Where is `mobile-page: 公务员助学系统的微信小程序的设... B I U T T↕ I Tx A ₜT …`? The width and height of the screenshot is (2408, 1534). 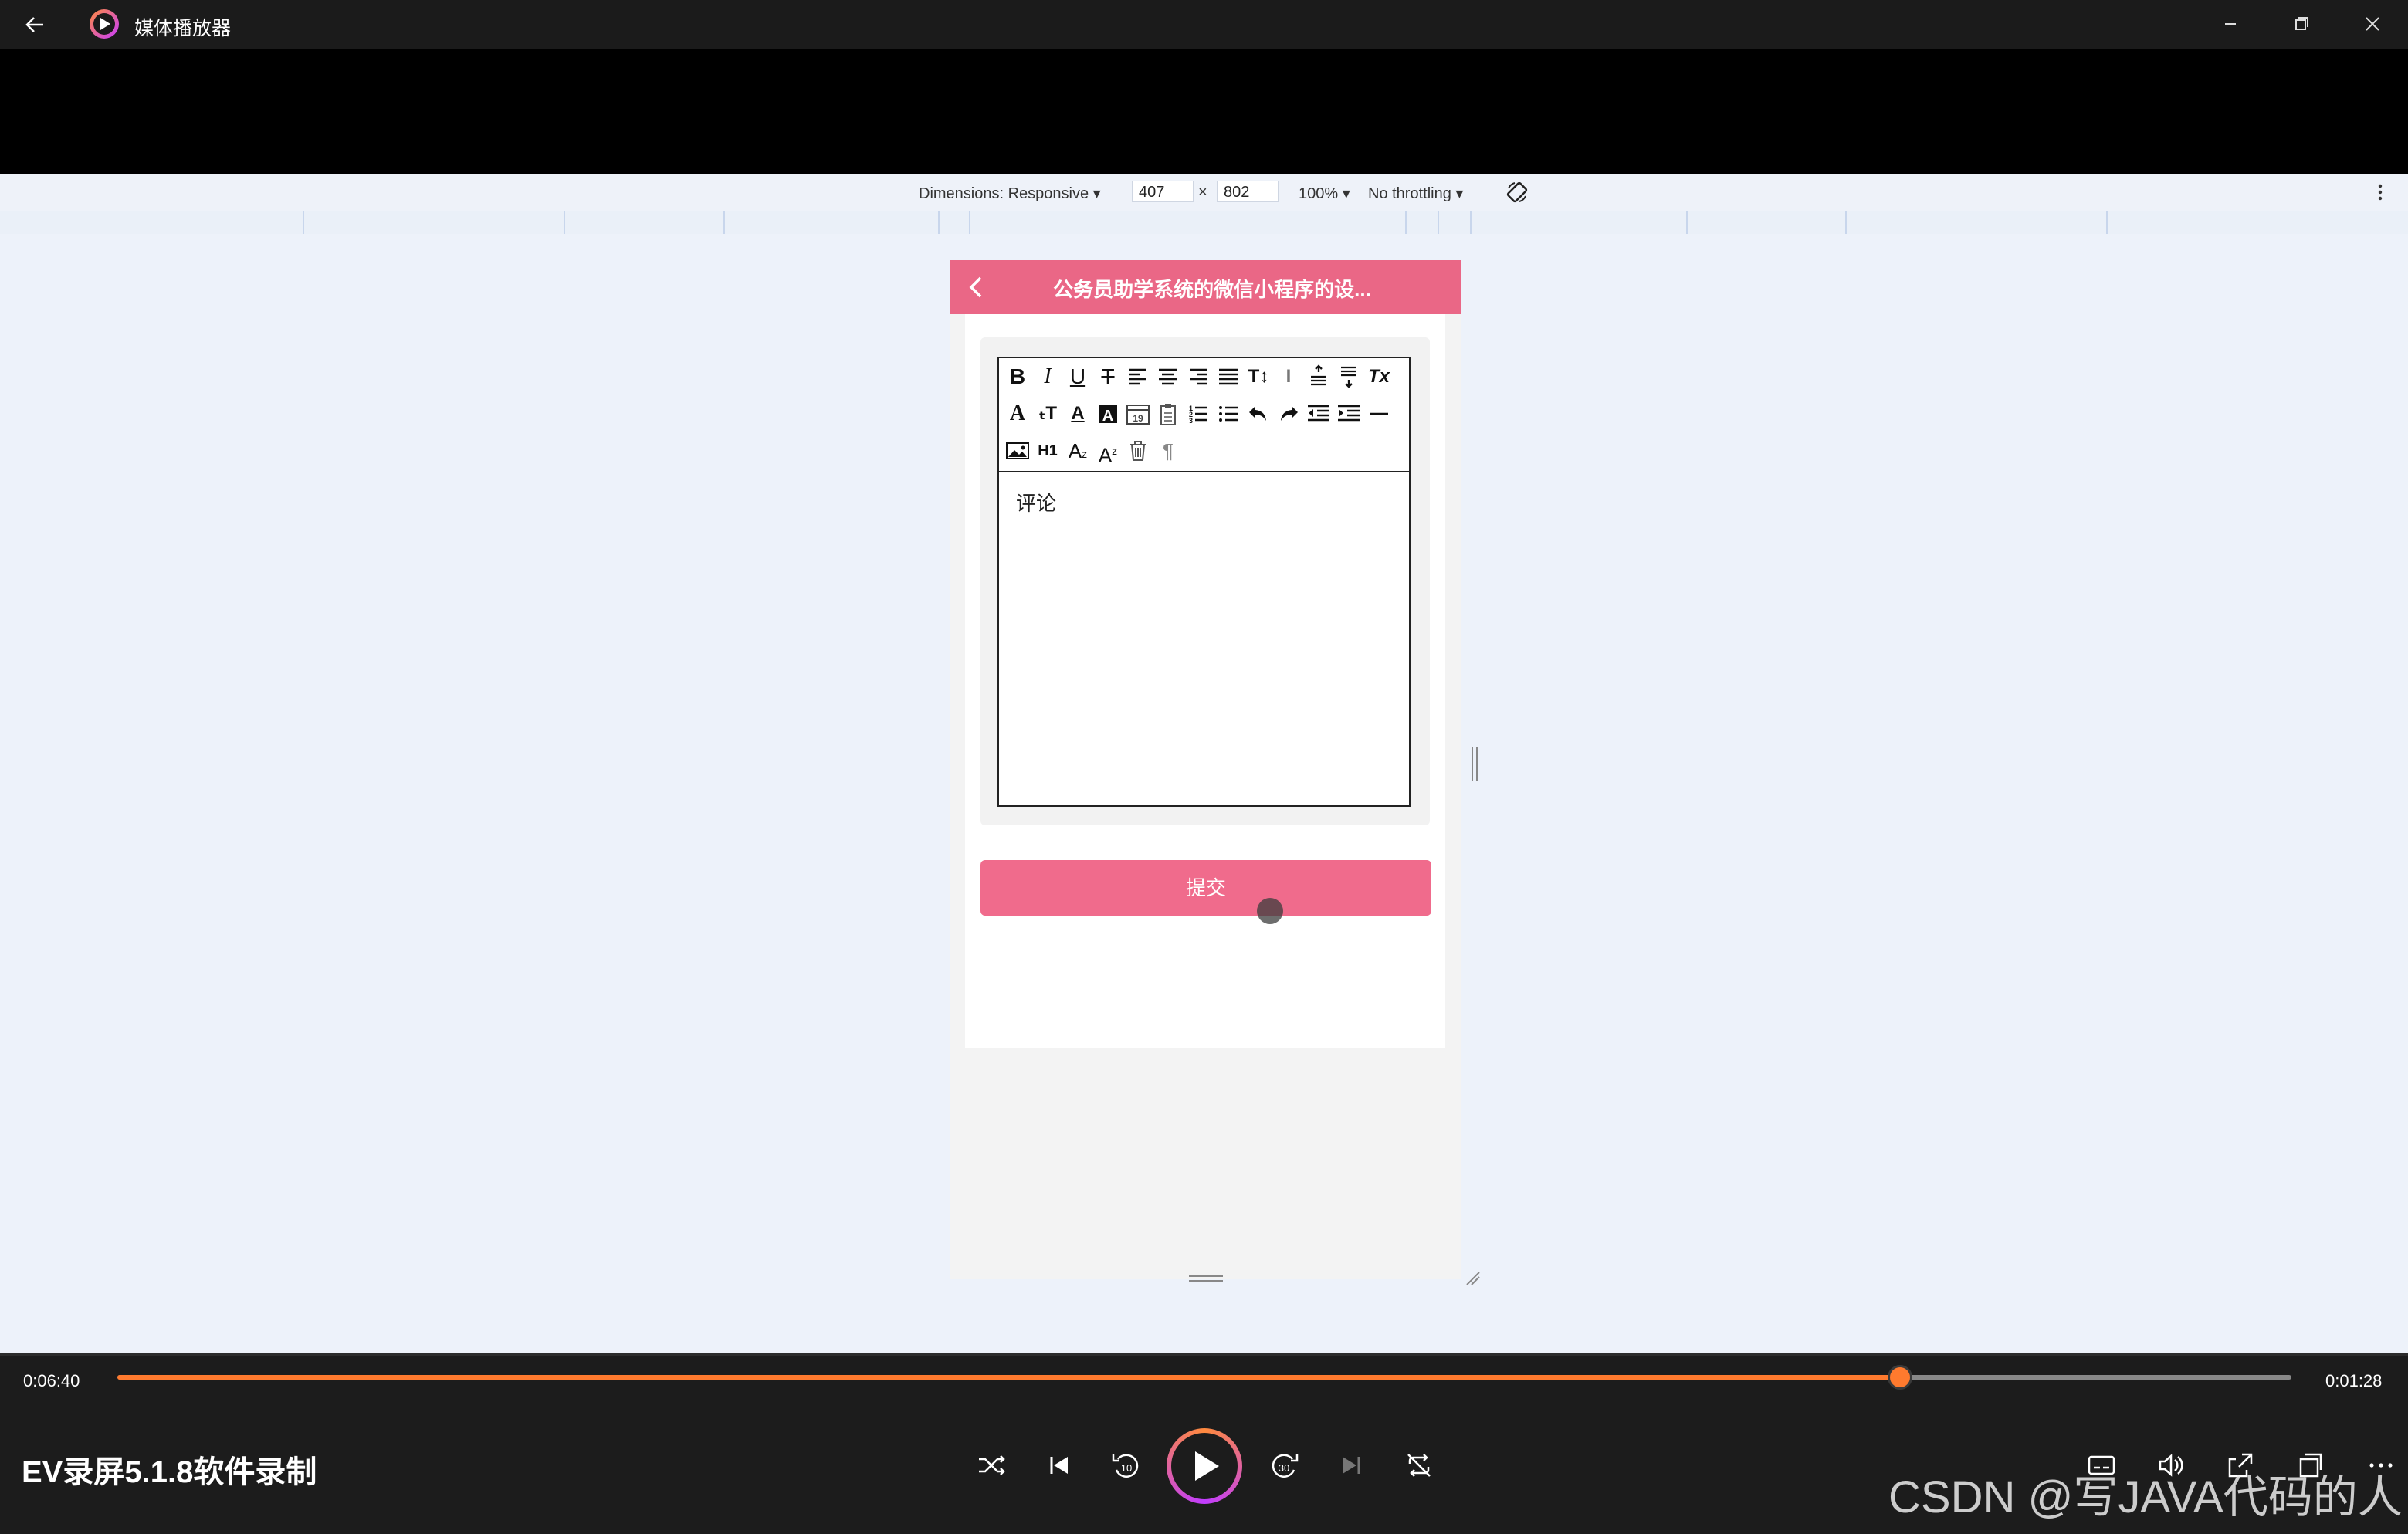
mobile-page: 公务员助学系统的微信小程序的设... B I U T T↕ I Tx A ₜT … is located at coordinates (1205, 769).